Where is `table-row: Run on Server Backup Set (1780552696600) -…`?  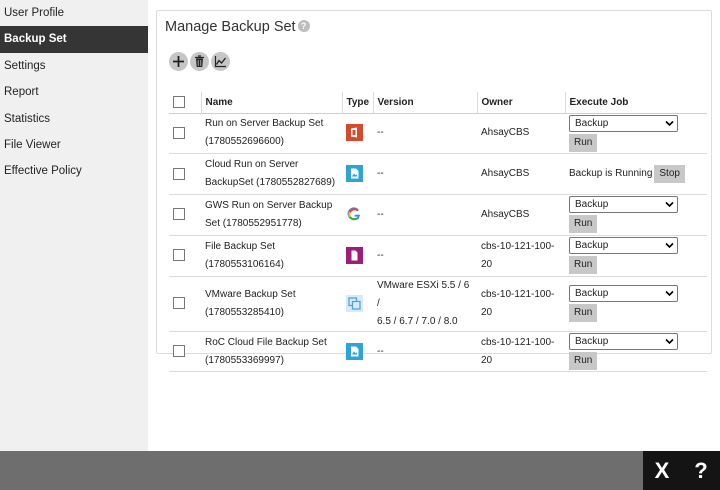 table-row: Run on Server Backup Set (1780552696600) -… is located at coordinates (438, 134).